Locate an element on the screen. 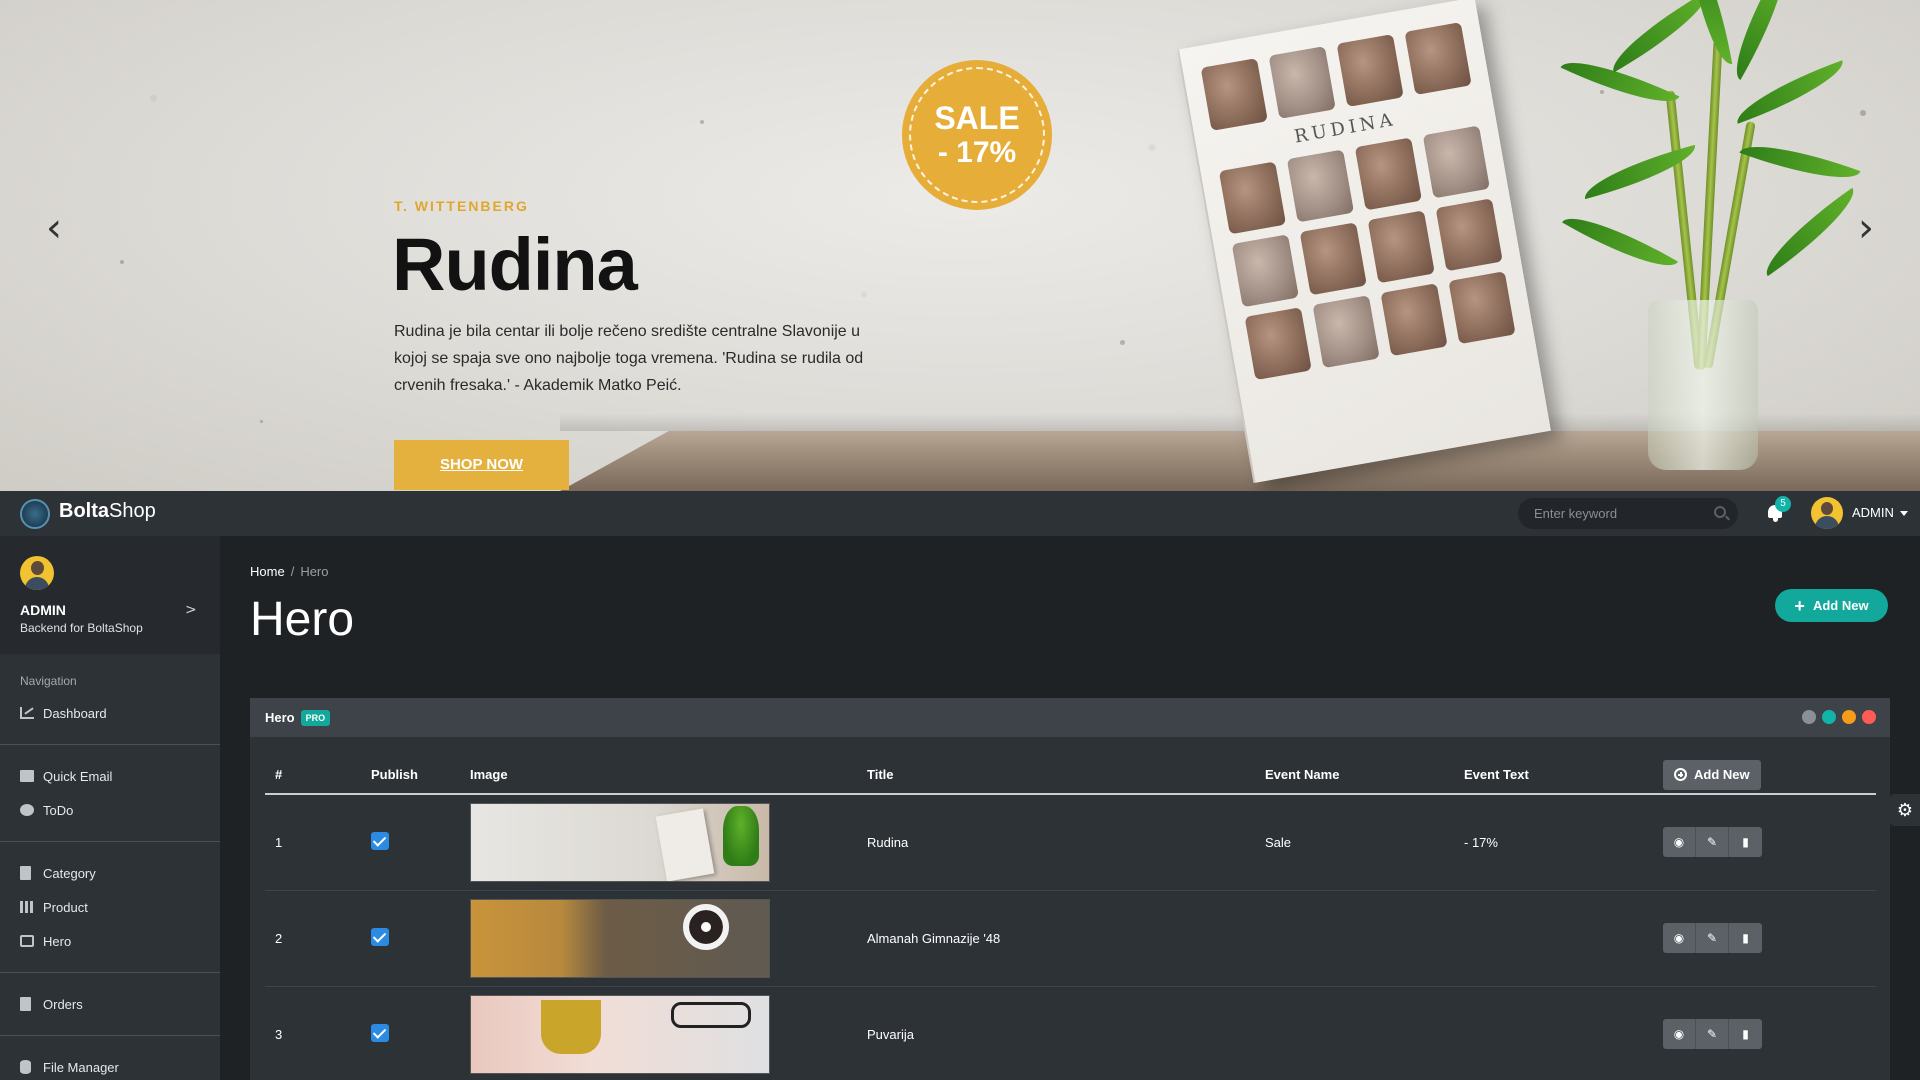 The height and width of the screenshot is (1080, 1920). chevron-right-icon: > is located at coordinates (191, 610).